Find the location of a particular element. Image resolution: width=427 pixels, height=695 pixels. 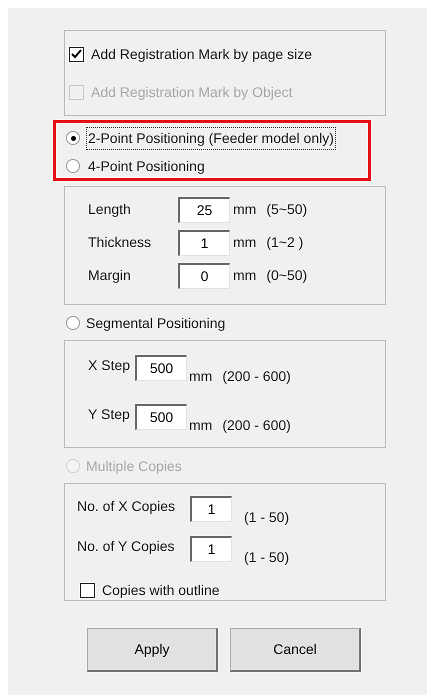

radio-label: 4-Point Positioning is located at coordinates (146, 166).